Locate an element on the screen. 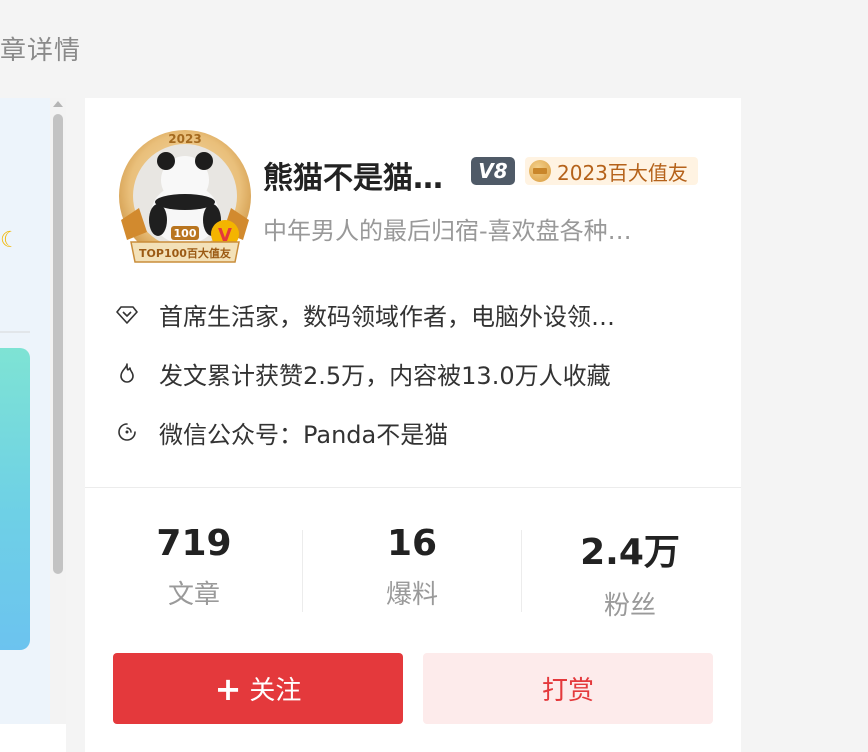 The height and width of the screenshot is (752, 868). stat-articles: 719 文章 is located at coordinates (194, 567).